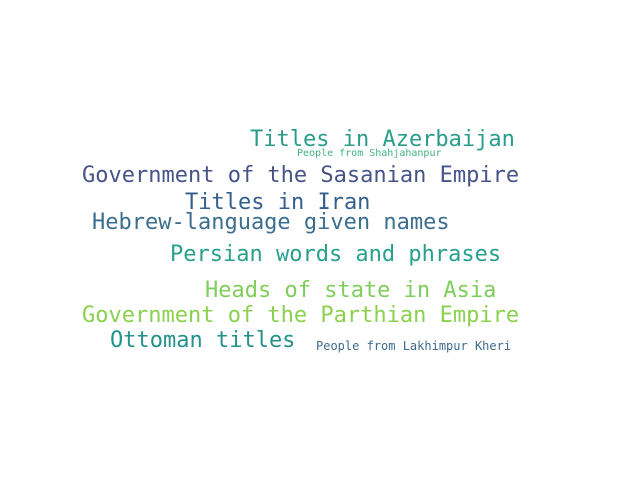 This screenshot has height=480, width=640. What do you see at coordinates (271, 222) in the screenshot?
I see `word-hebrew-language-given-names: Hebrew-language given names` at bounding box center [271, 222].